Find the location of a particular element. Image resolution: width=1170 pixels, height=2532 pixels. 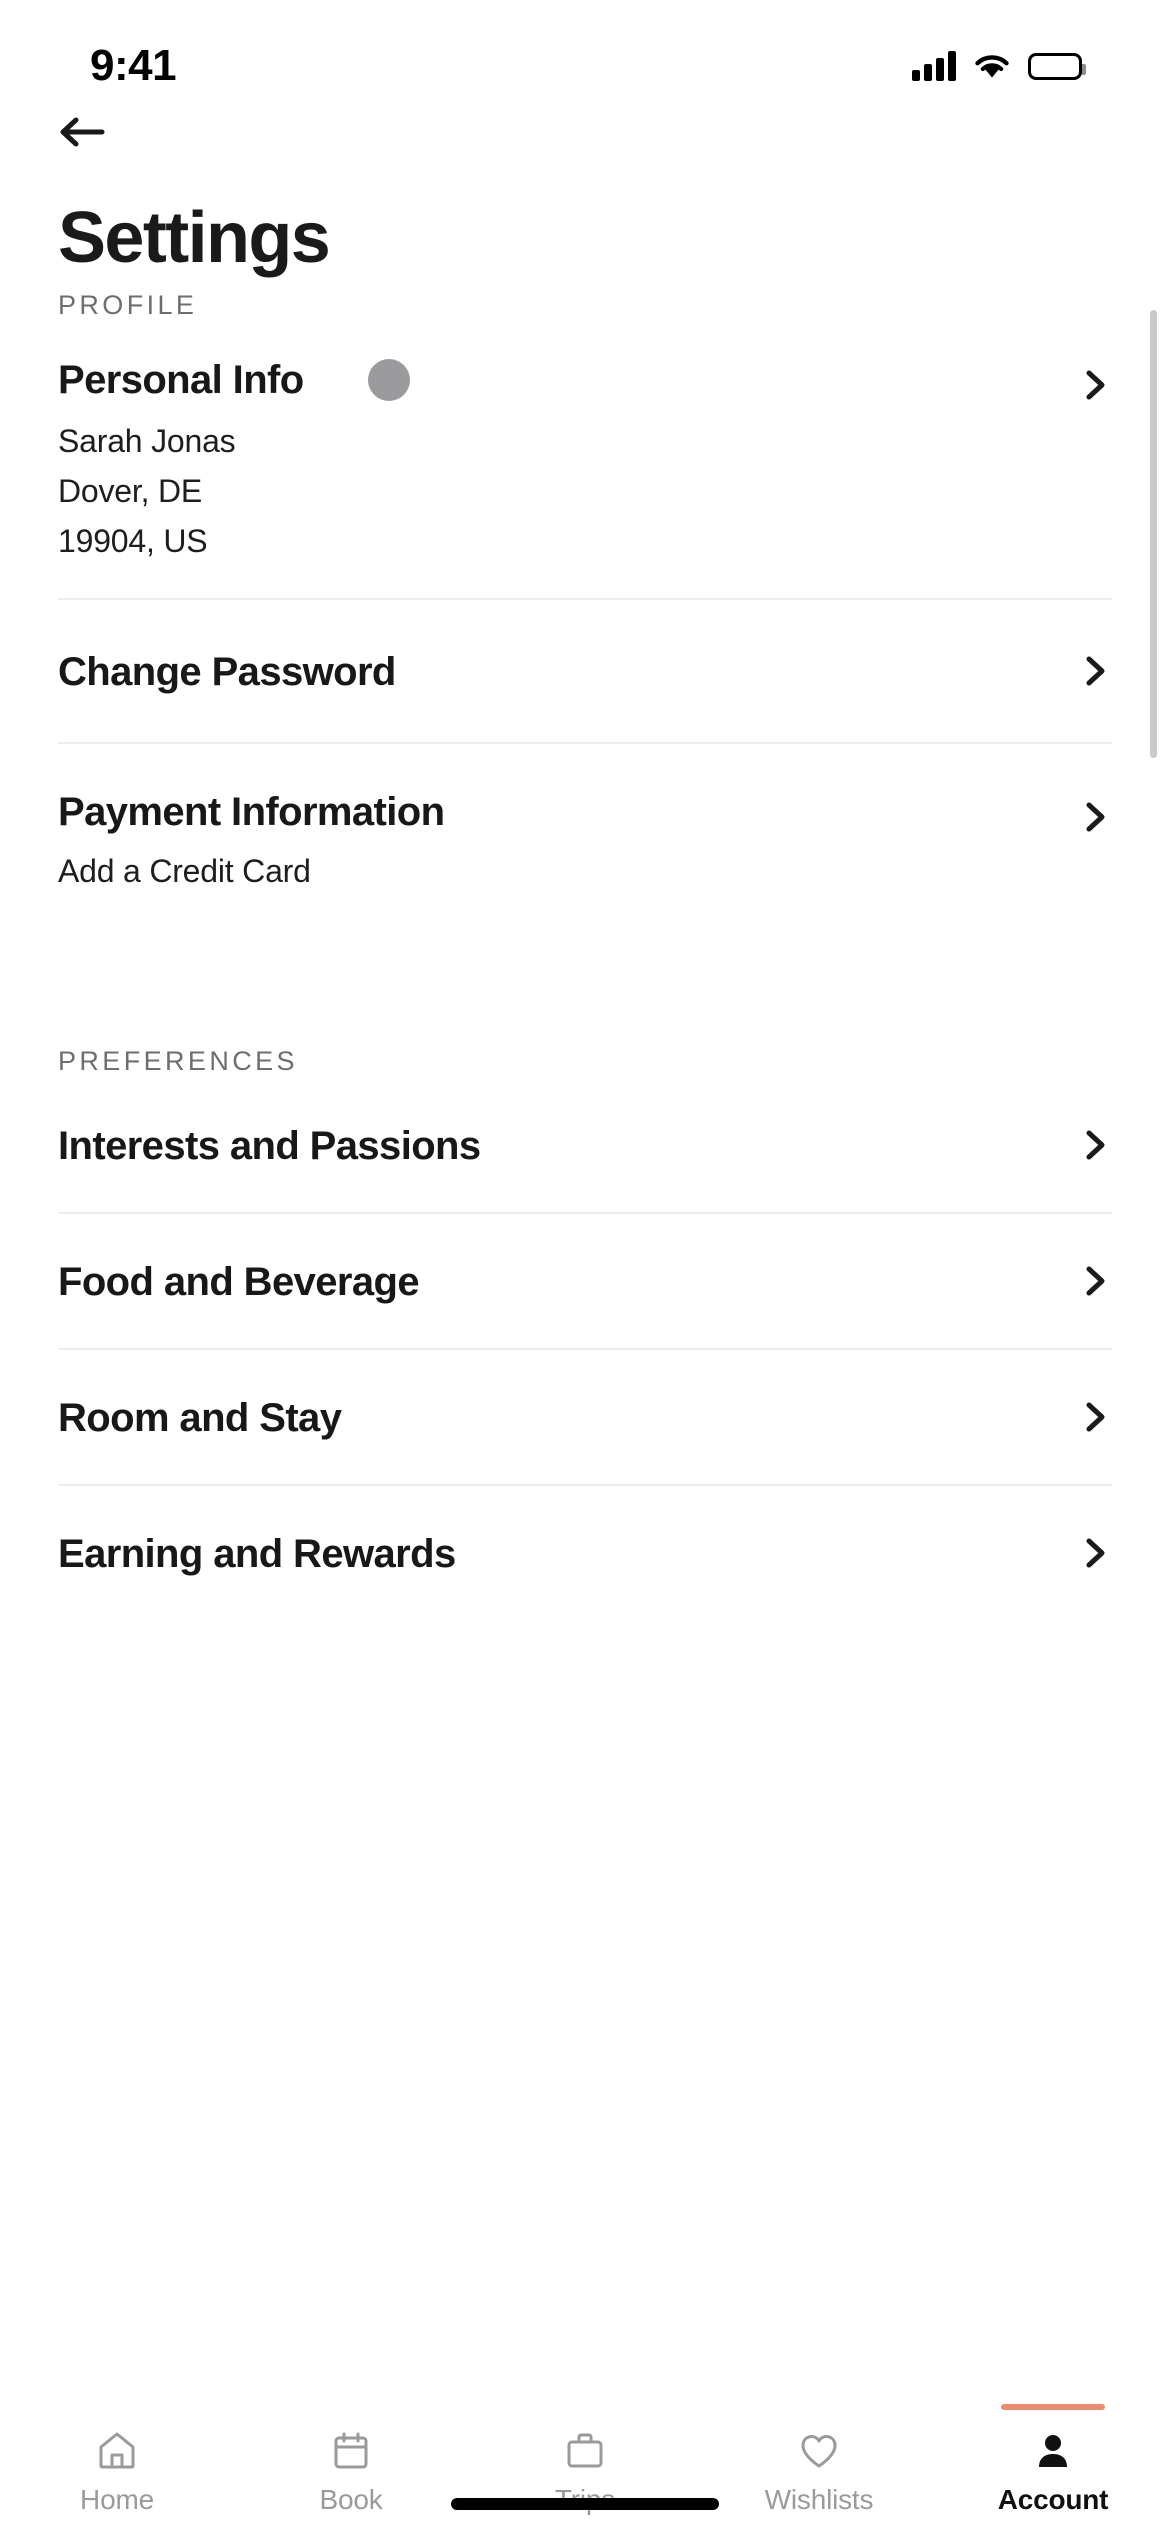

row-subline: 19904, US is located at coordinates (133, 541).